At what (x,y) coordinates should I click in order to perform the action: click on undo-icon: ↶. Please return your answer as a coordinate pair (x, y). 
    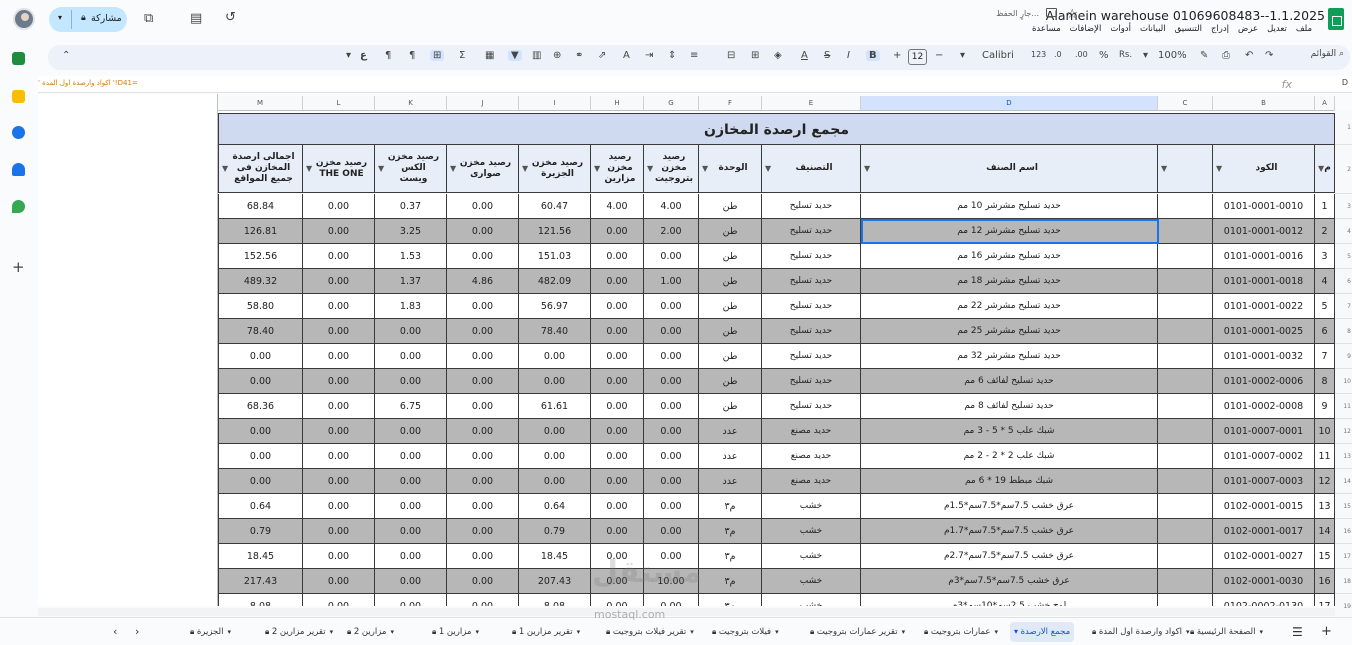
    Looking at the image, I should click on (1249, 55).